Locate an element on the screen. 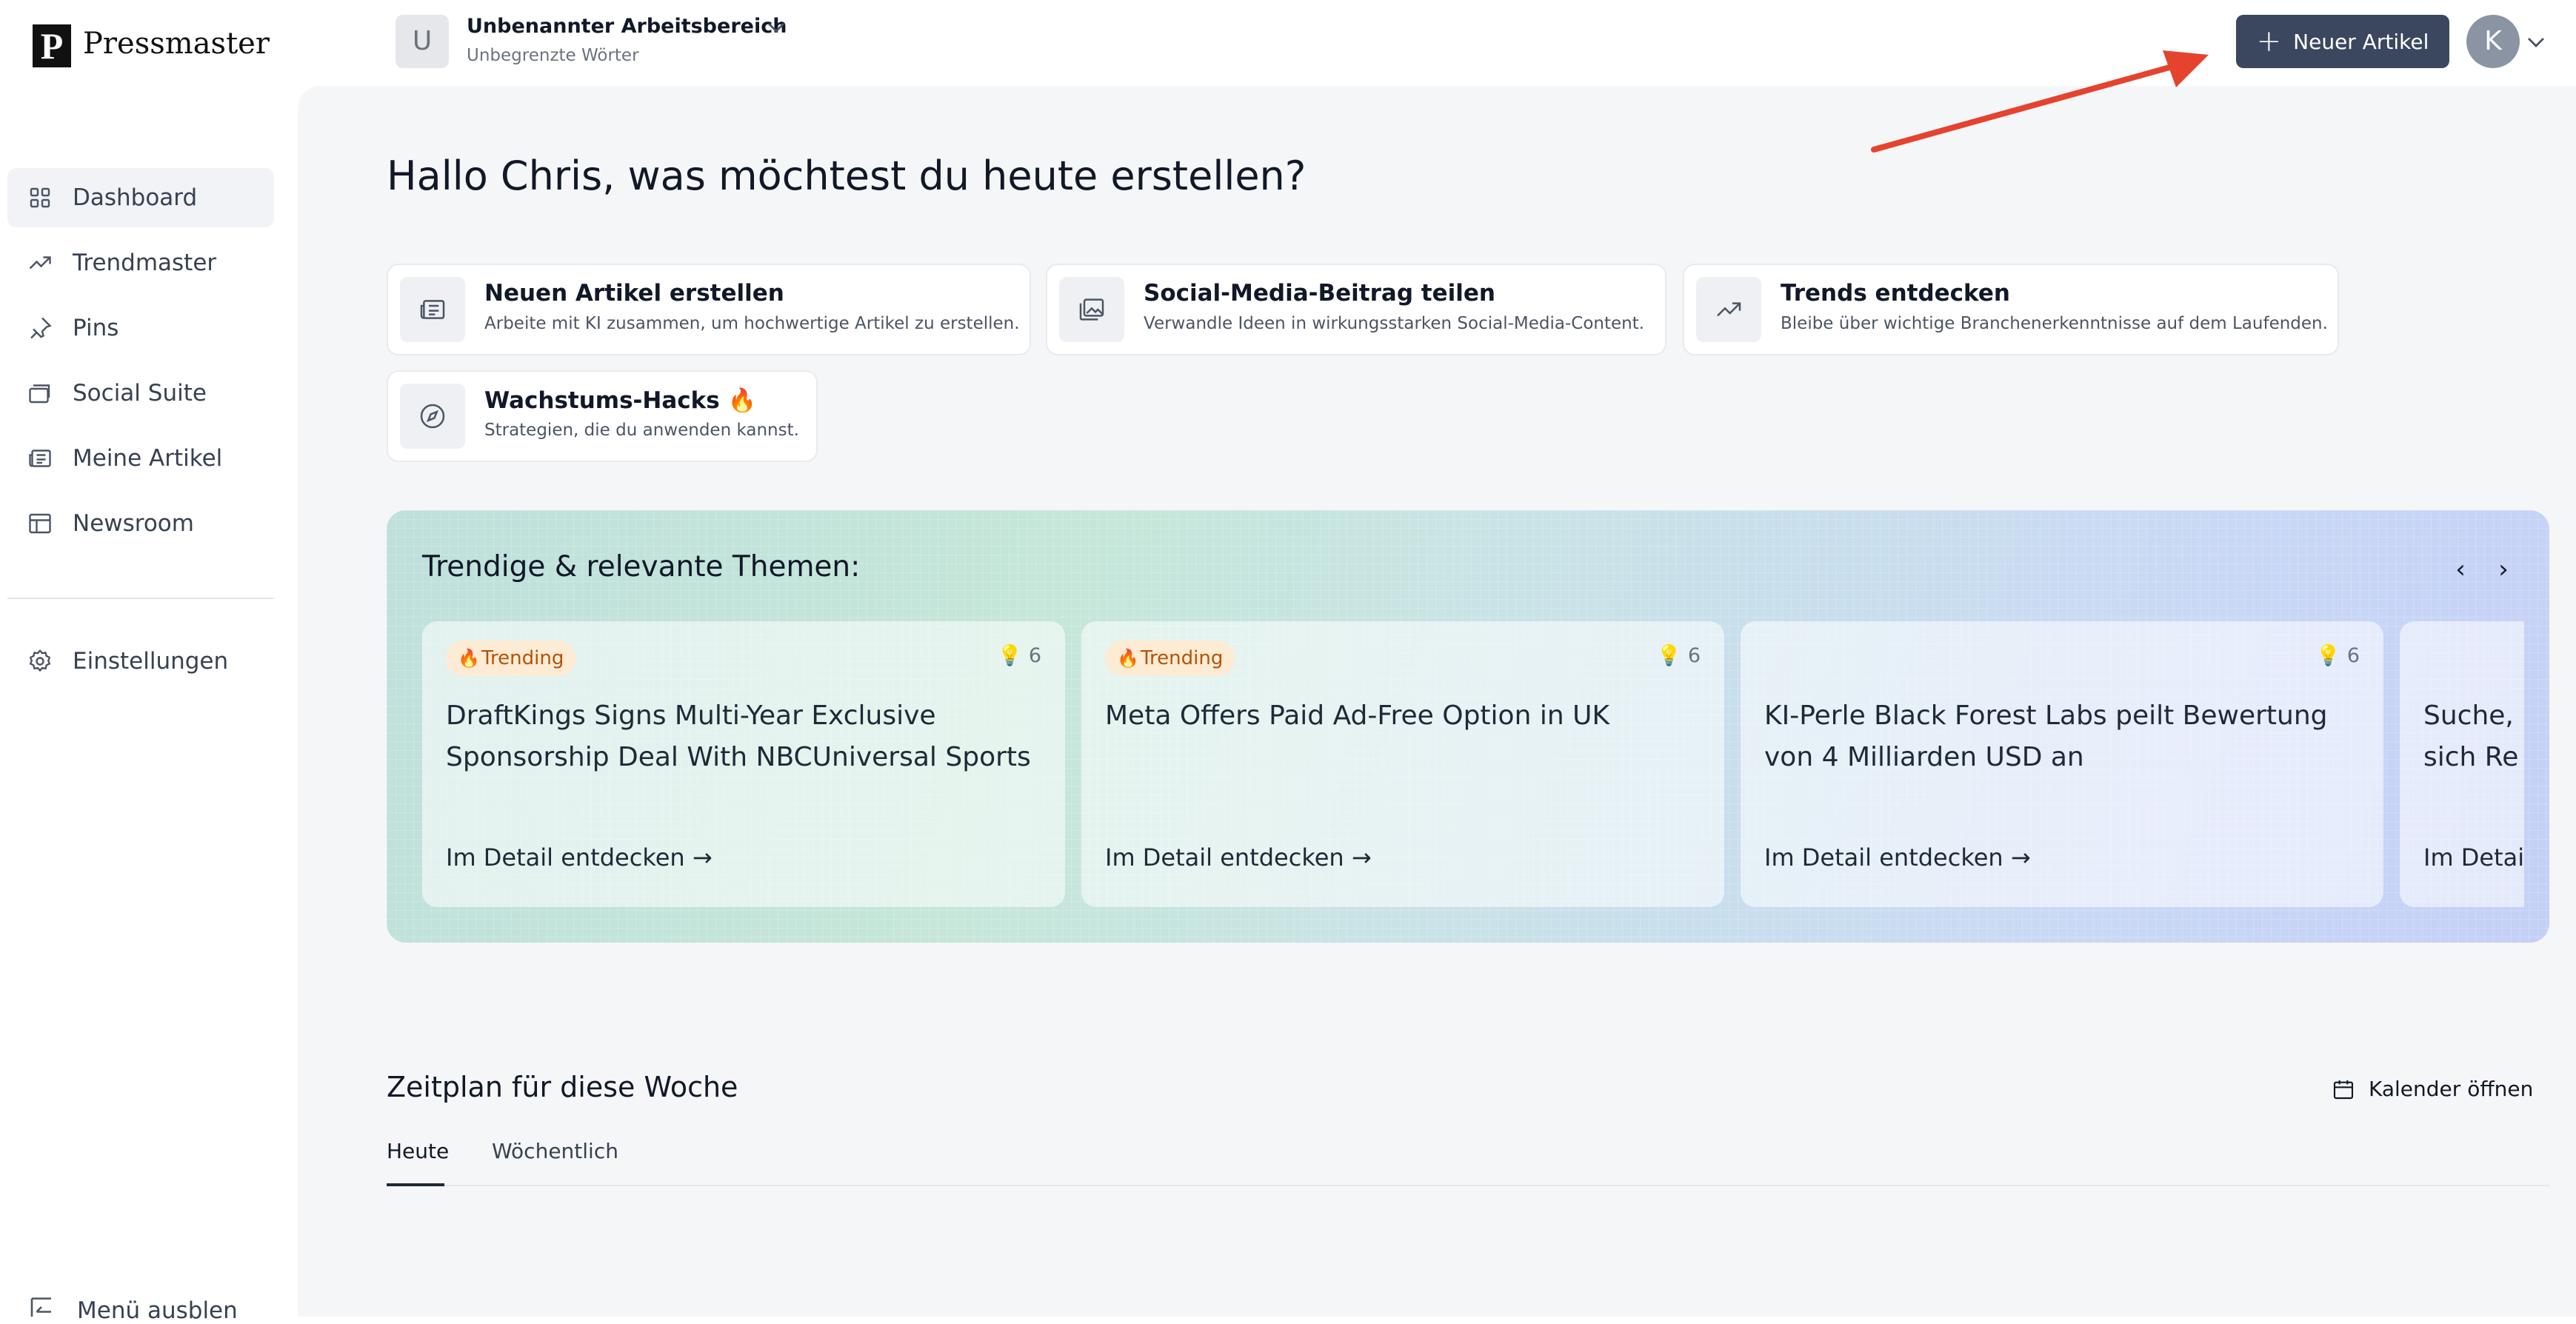 Image resolution: width=2576 pixels, height=1324 pixels. topic-headline: Suche, sich Re is located at coordinates (2471, 736).